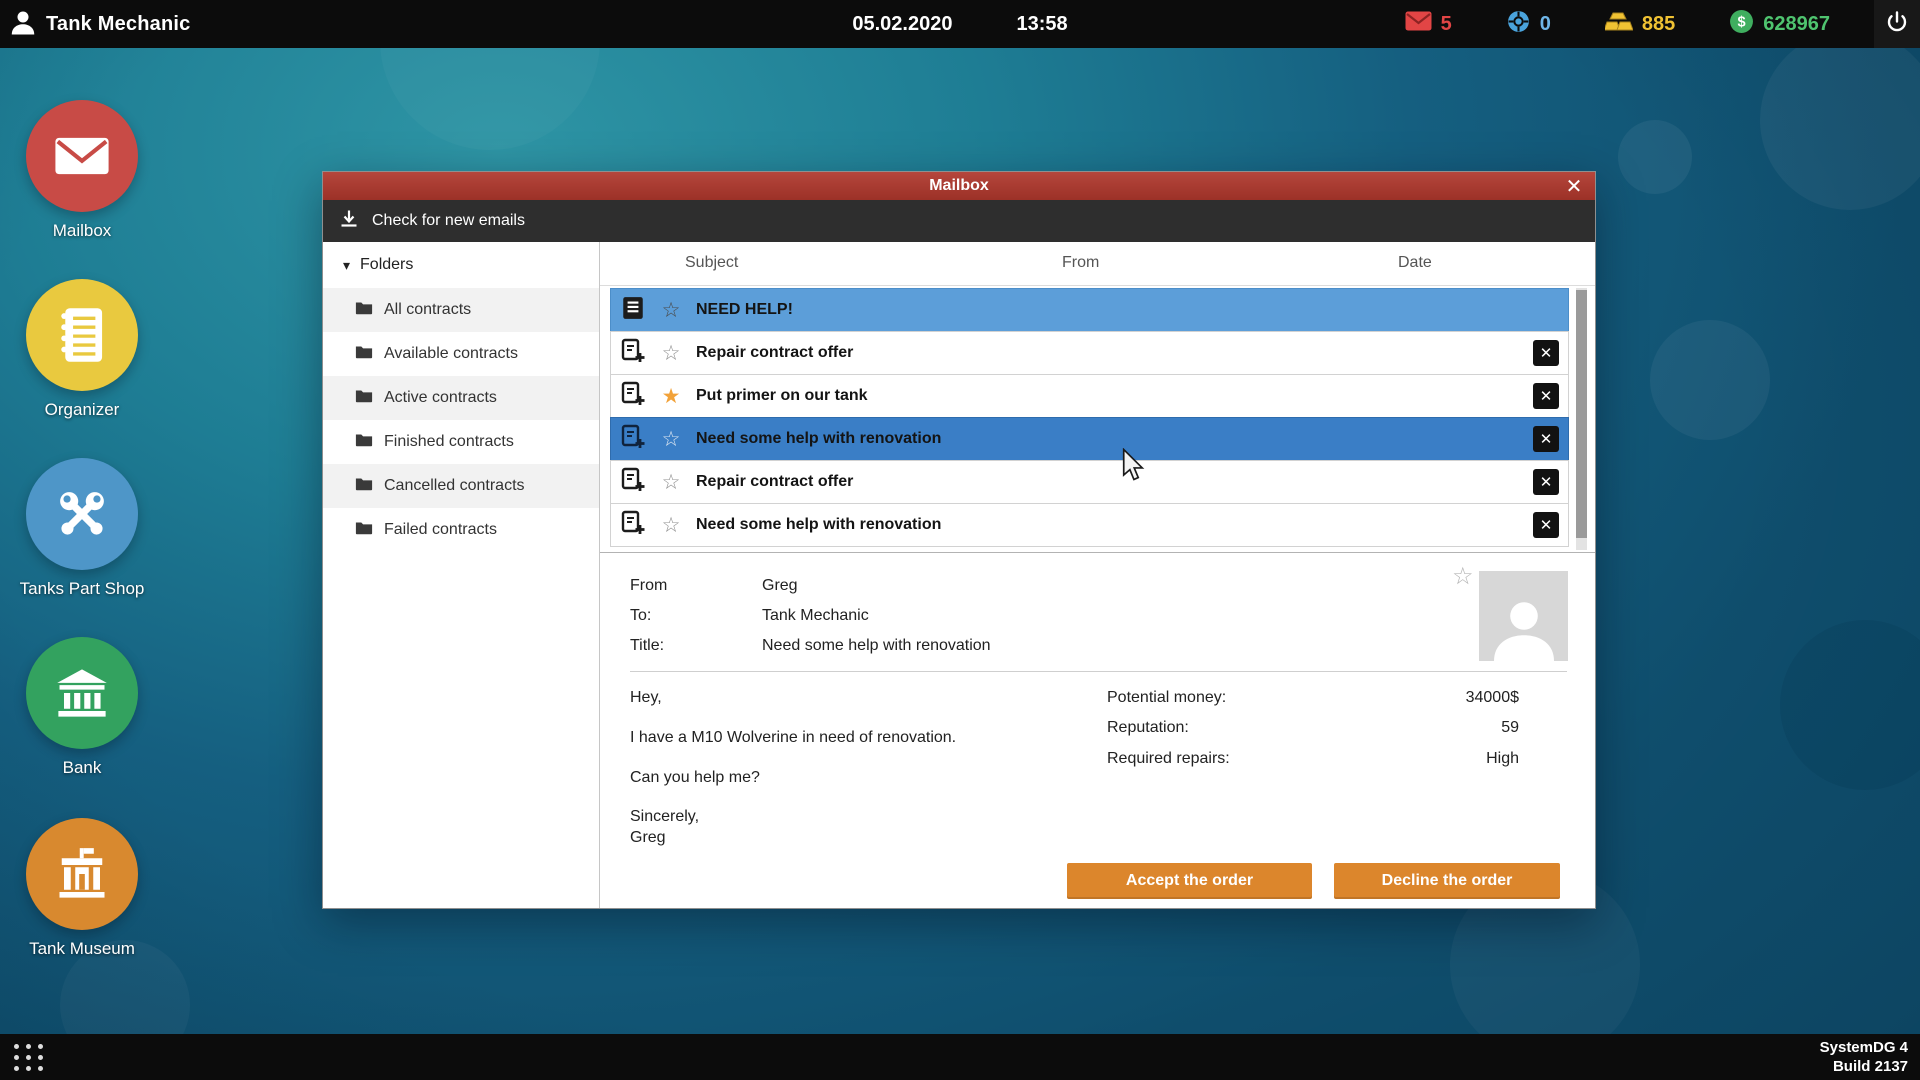 Image resolution: width=1920 pixels, height=1080 pixels. I want to click on money-counter: $ 628967, so click(1779, 24).